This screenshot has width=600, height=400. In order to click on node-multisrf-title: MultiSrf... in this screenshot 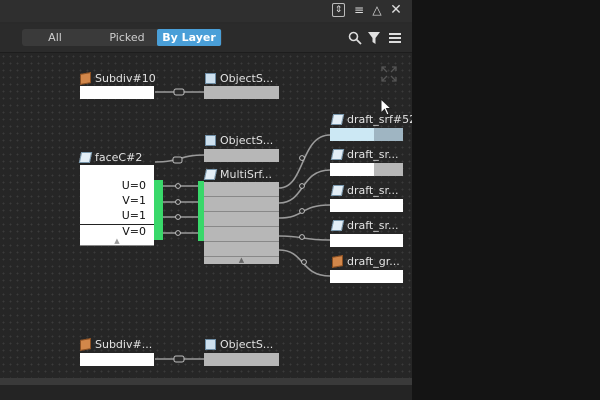, I will do `click(237, 175)`.